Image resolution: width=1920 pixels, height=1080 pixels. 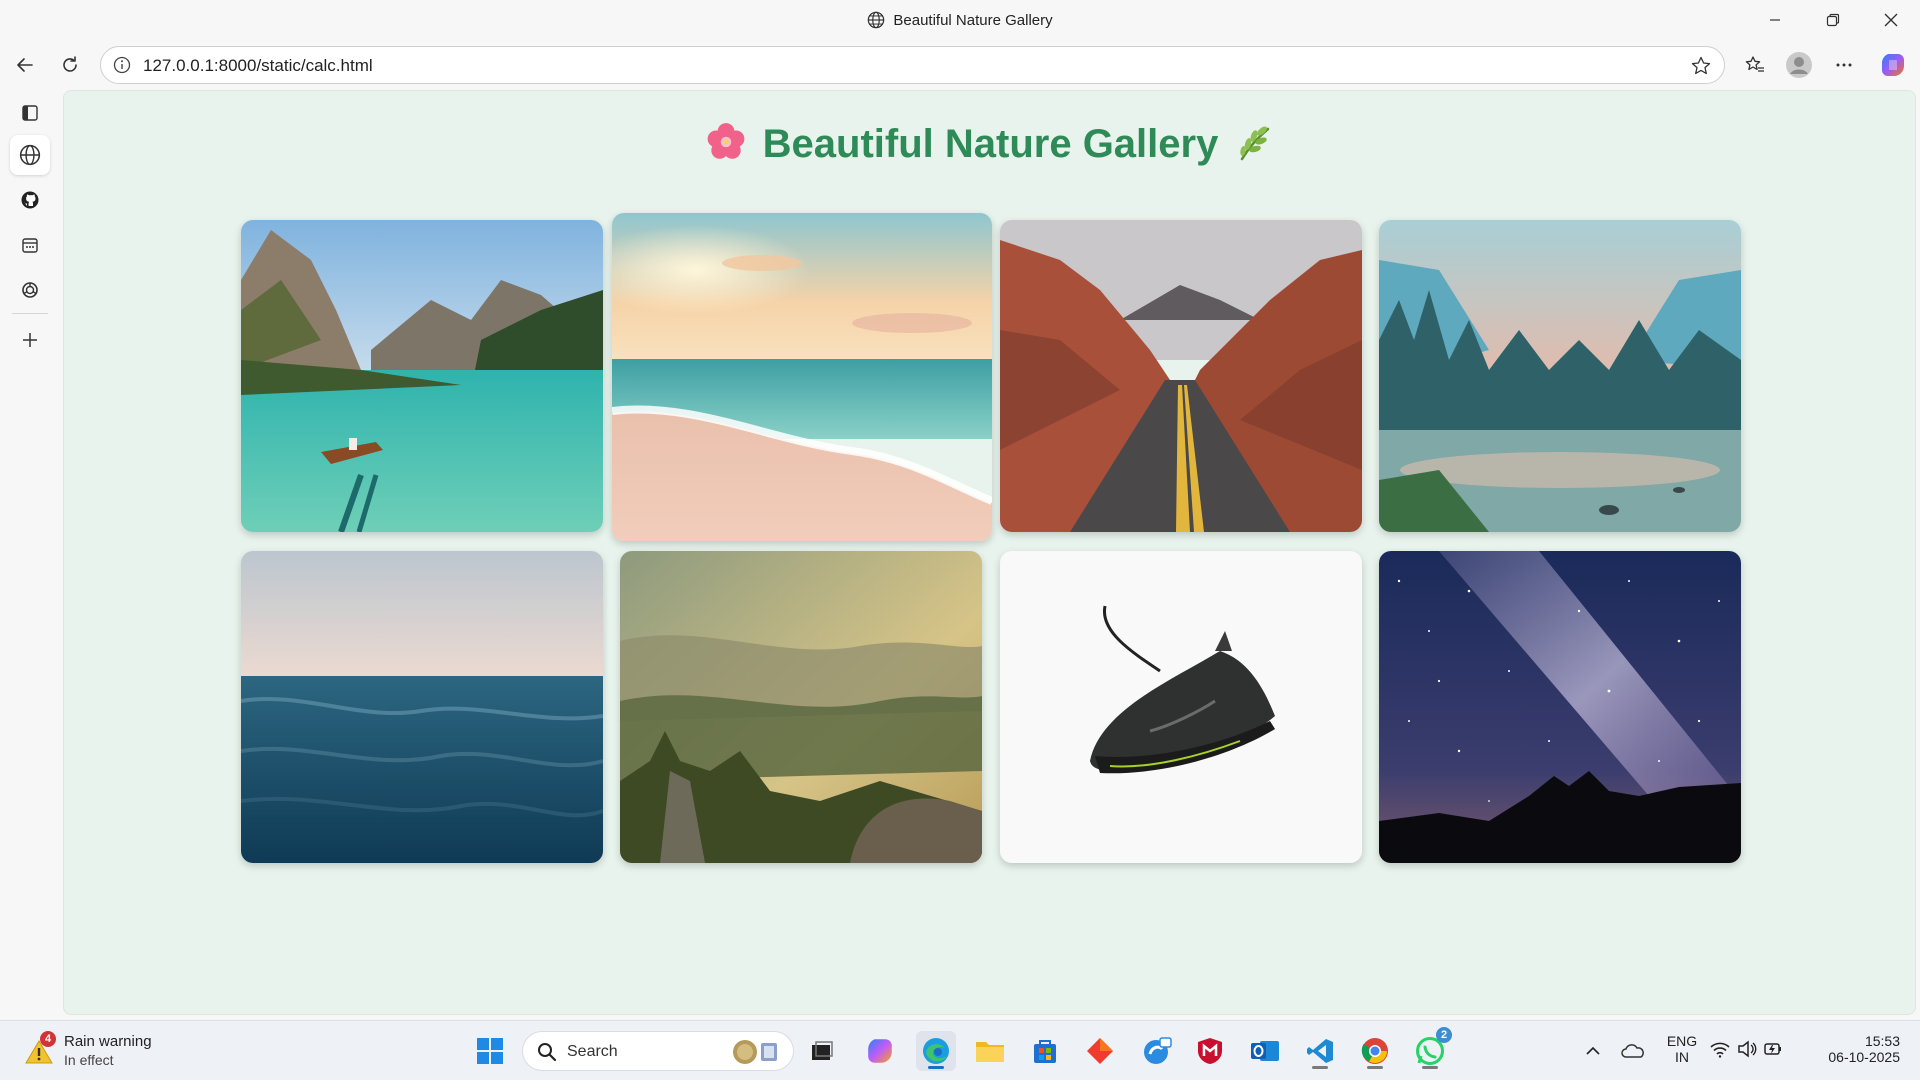 What do you see at coordinates (1560, 707) in the screenshot?
I see `gallery-image-milky-way` at bounding box center [1560, 707].